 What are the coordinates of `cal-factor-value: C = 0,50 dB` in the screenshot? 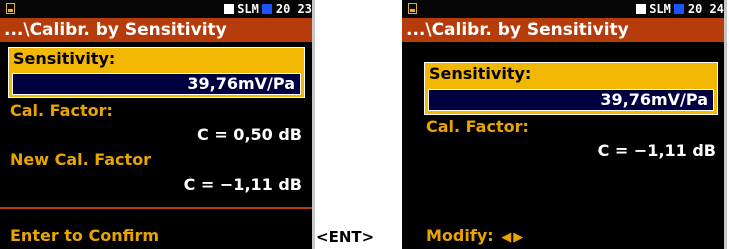 It's located at (249, 134).